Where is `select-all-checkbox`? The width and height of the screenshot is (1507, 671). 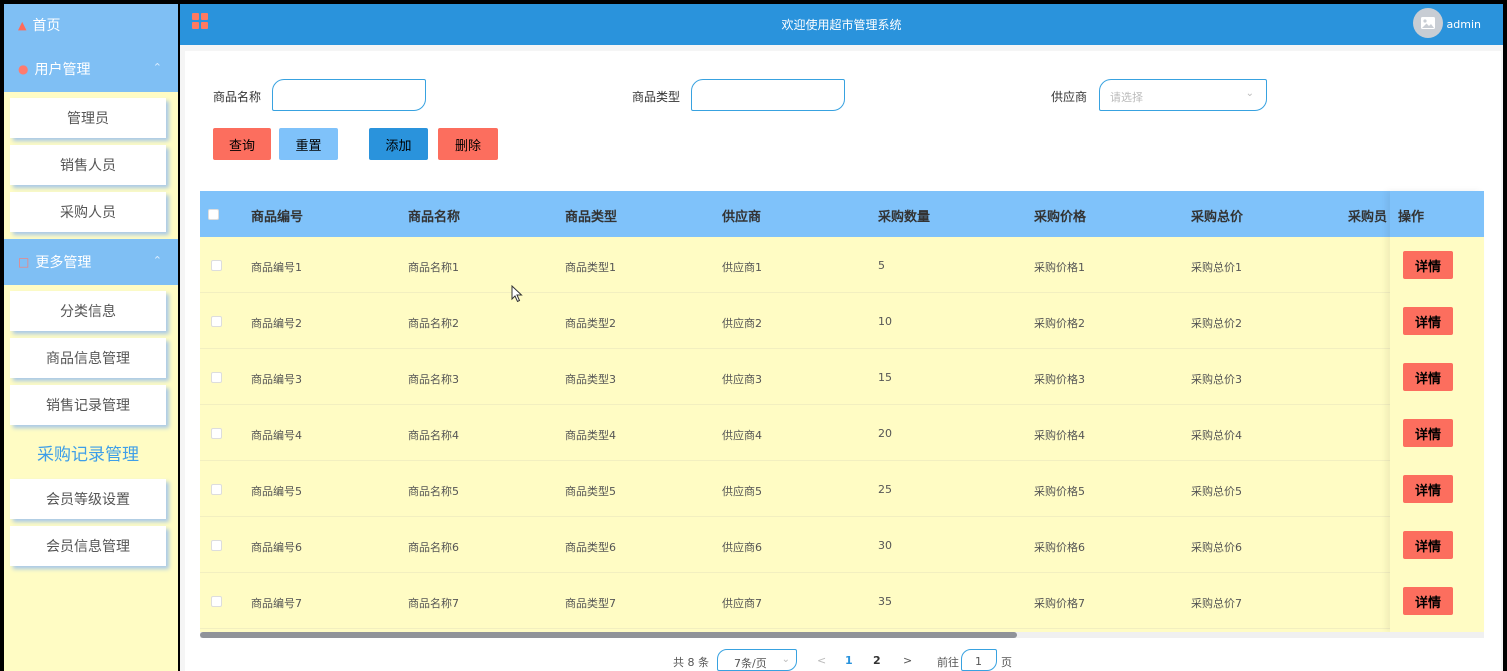
select-all-checkbox is located at coordinates (213, 214).